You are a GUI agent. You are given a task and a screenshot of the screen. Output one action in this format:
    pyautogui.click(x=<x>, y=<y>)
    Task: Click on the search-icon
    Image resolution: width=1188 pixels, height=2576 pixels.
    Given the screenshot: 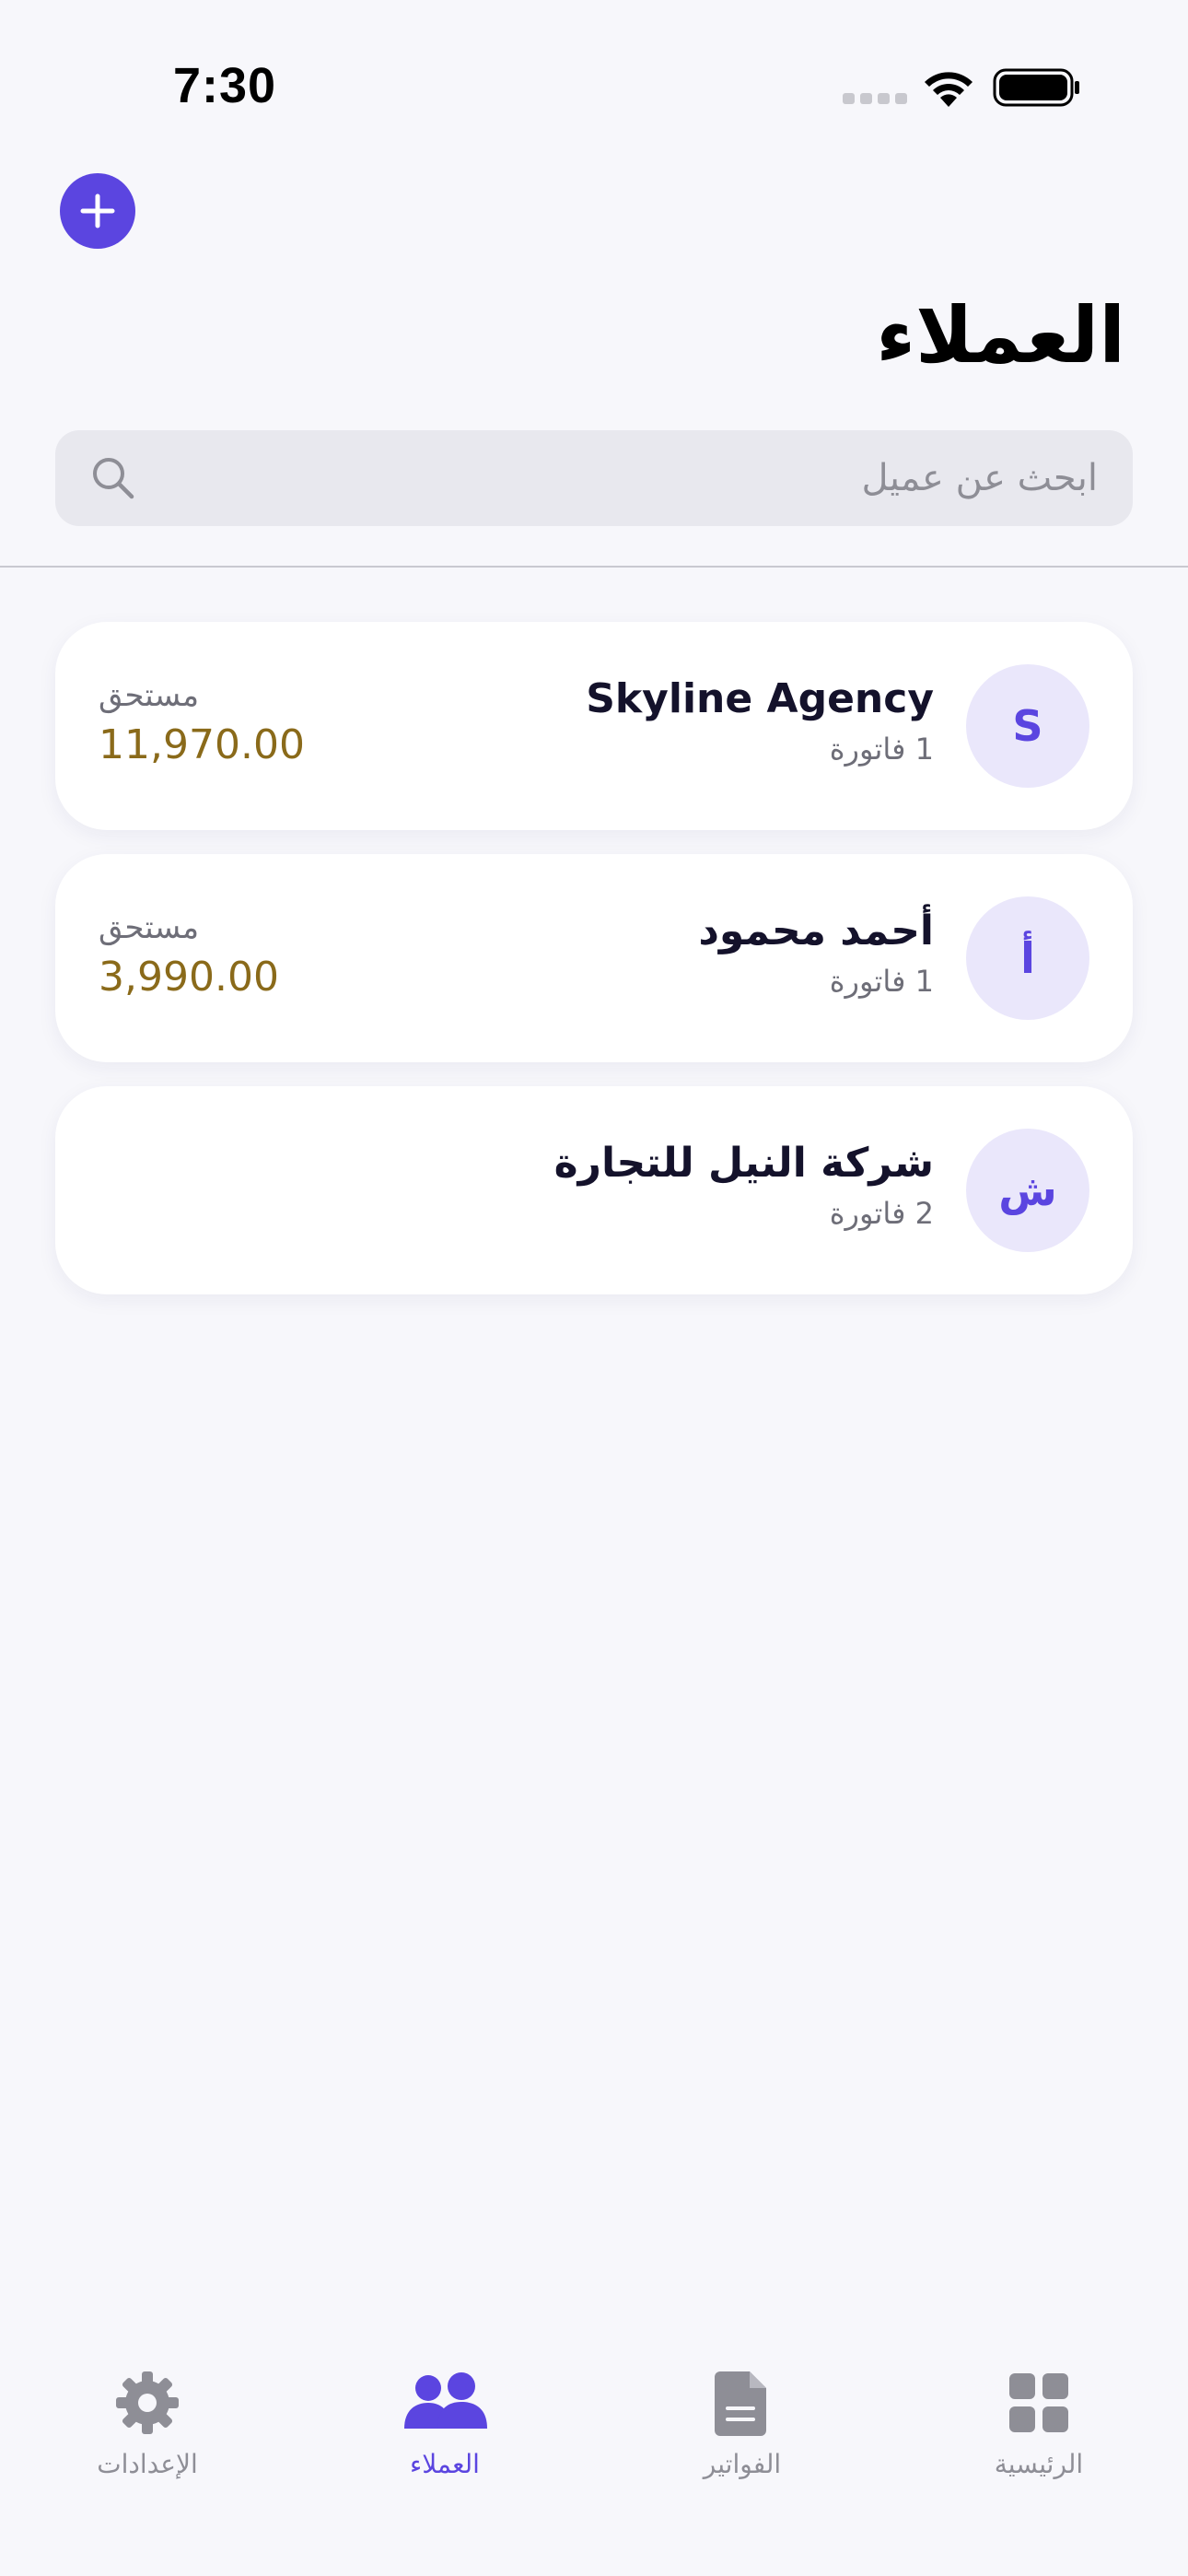 What is the action you would take?
    pyautogui.click(x=113, y=478)
    